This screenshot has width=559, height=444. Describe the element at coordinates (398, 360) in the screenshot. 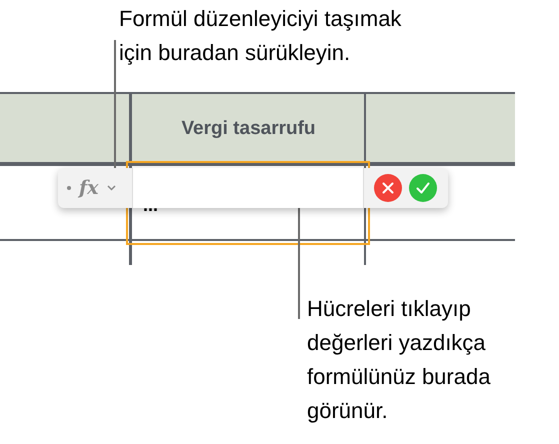

I see `callout-text: Hücreleri tıklayıp değerleri yazdıkça formülünüz burada görünür.` at that location.